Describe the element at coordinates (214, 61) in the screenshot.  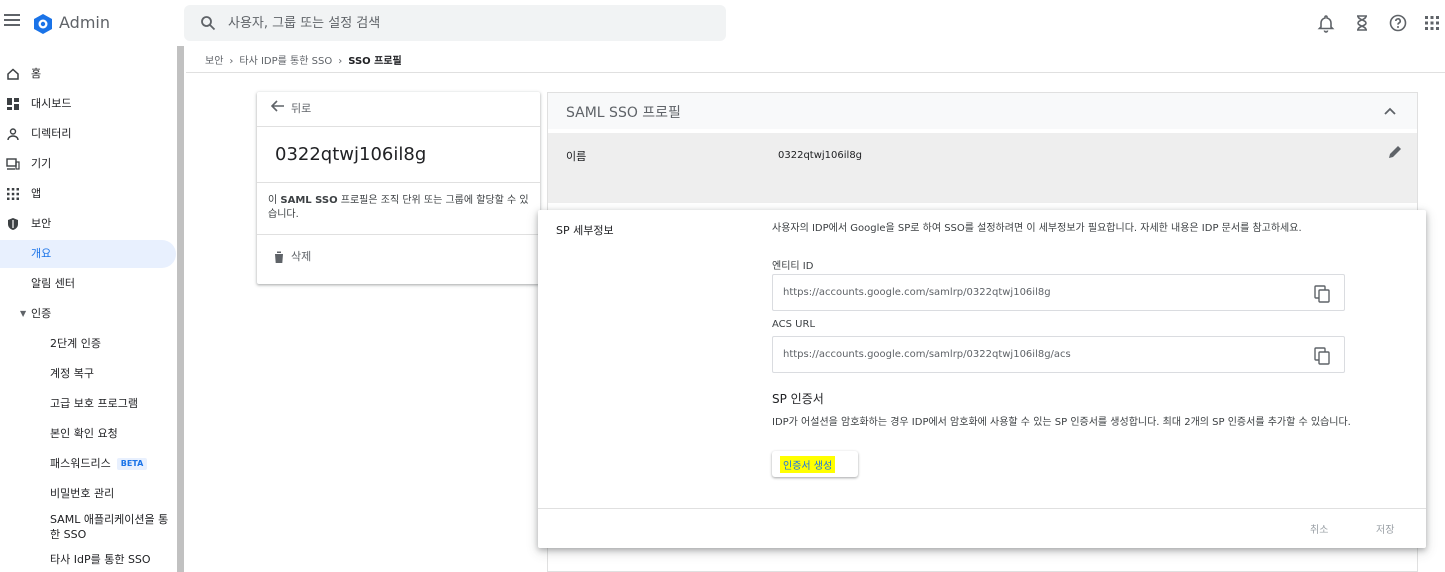
I see `breadcrumb-security: 보안` at that location.